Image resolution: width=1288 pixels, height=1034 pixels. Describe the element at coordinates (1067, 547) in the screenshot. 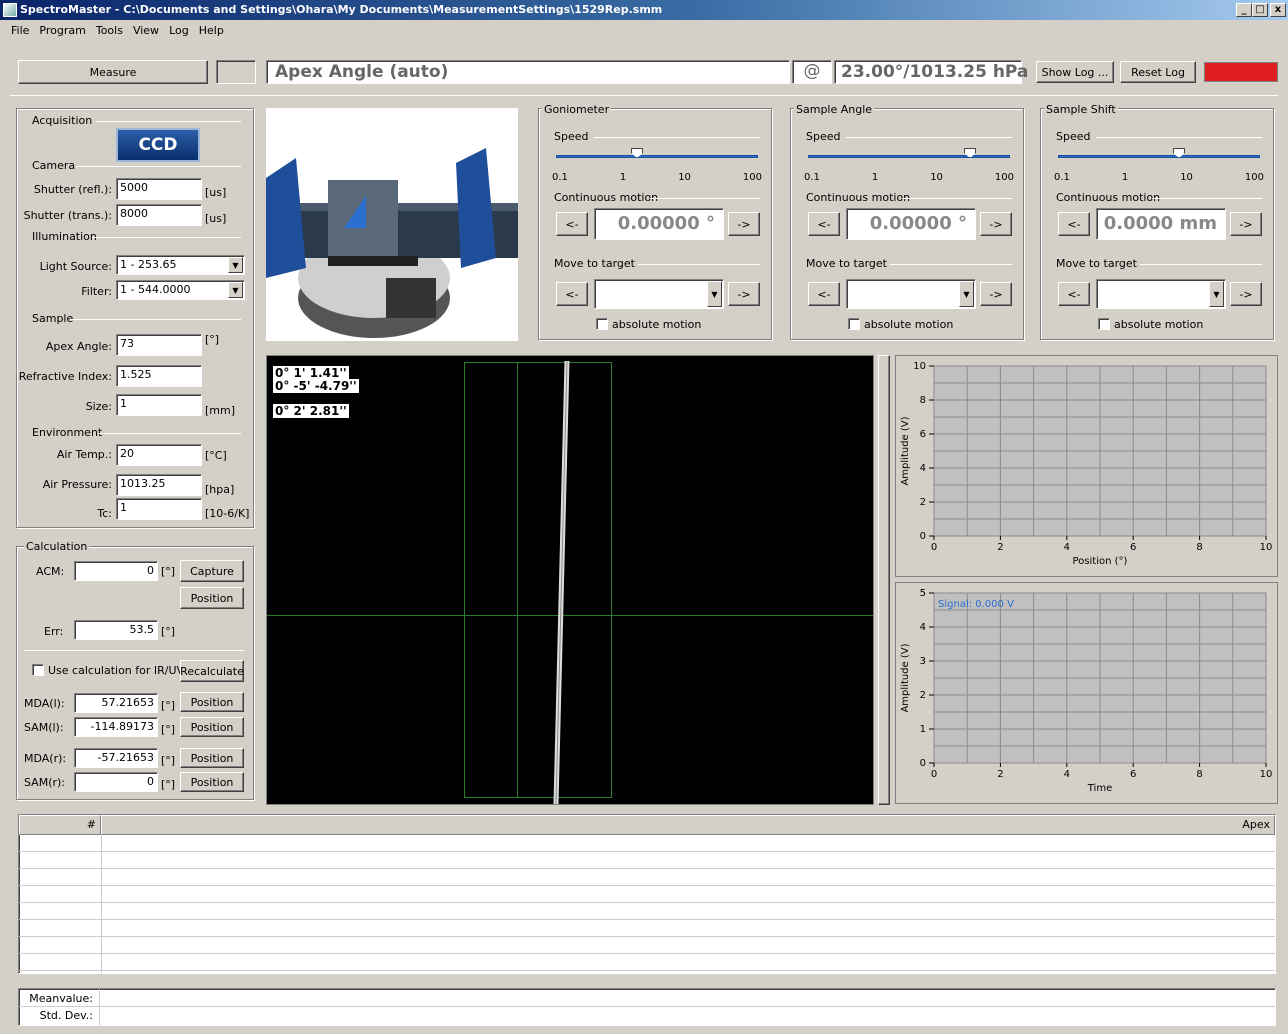

I see `x-tick-label: 4` at that location.